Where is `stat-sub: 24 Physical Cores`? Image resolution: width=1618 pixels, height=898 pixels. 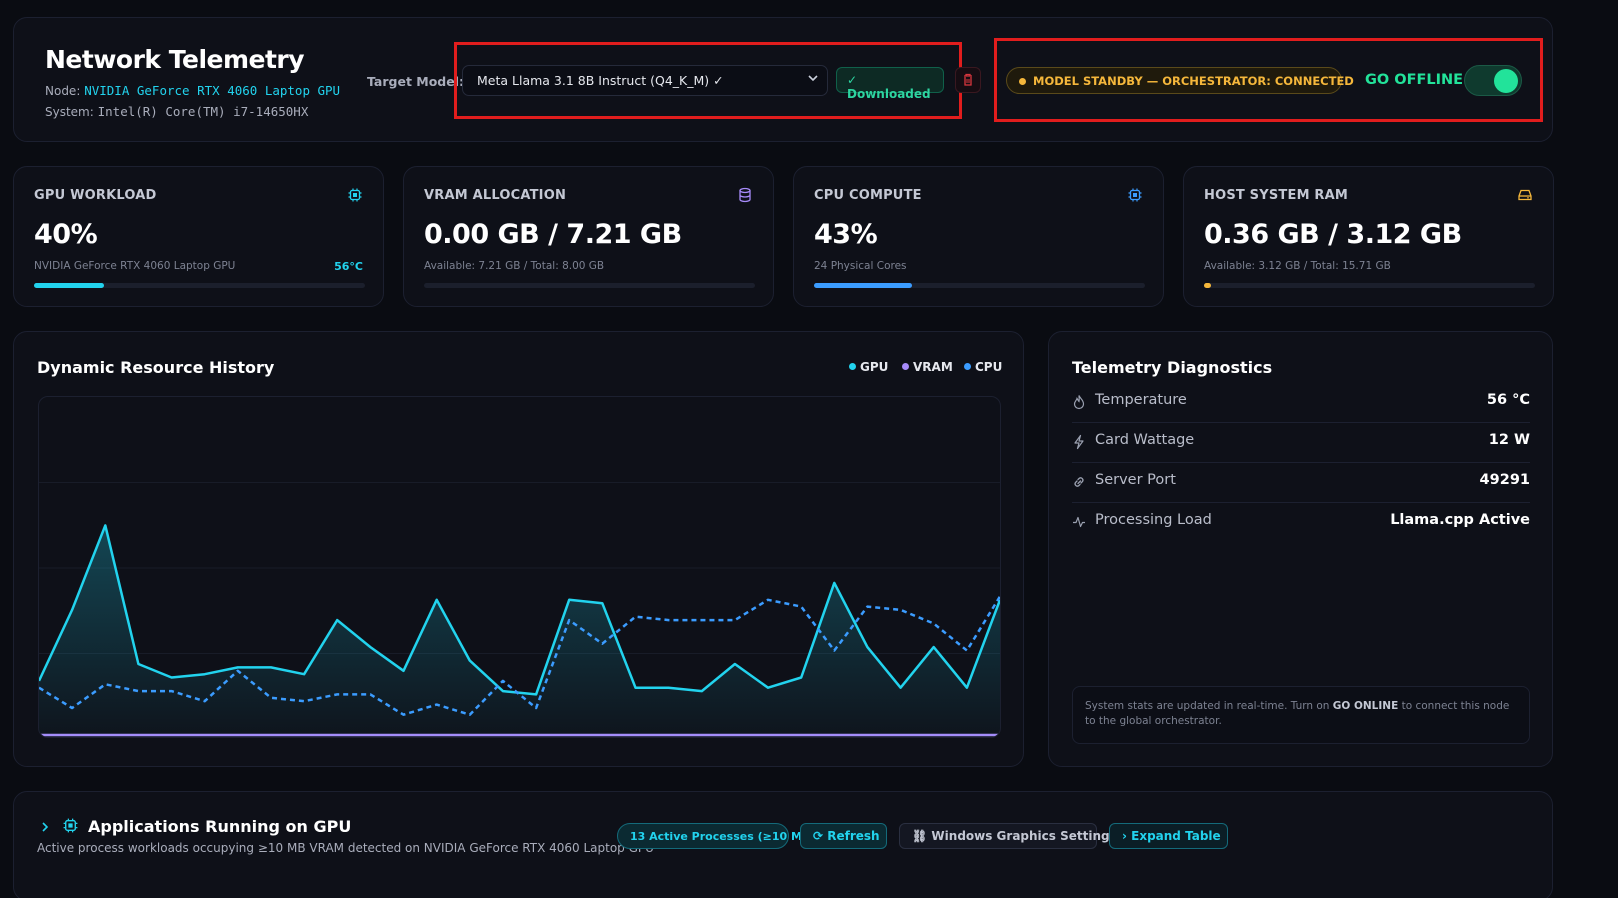 stat-sub: 24 Physical Cores is located at coordinates (860, 266).